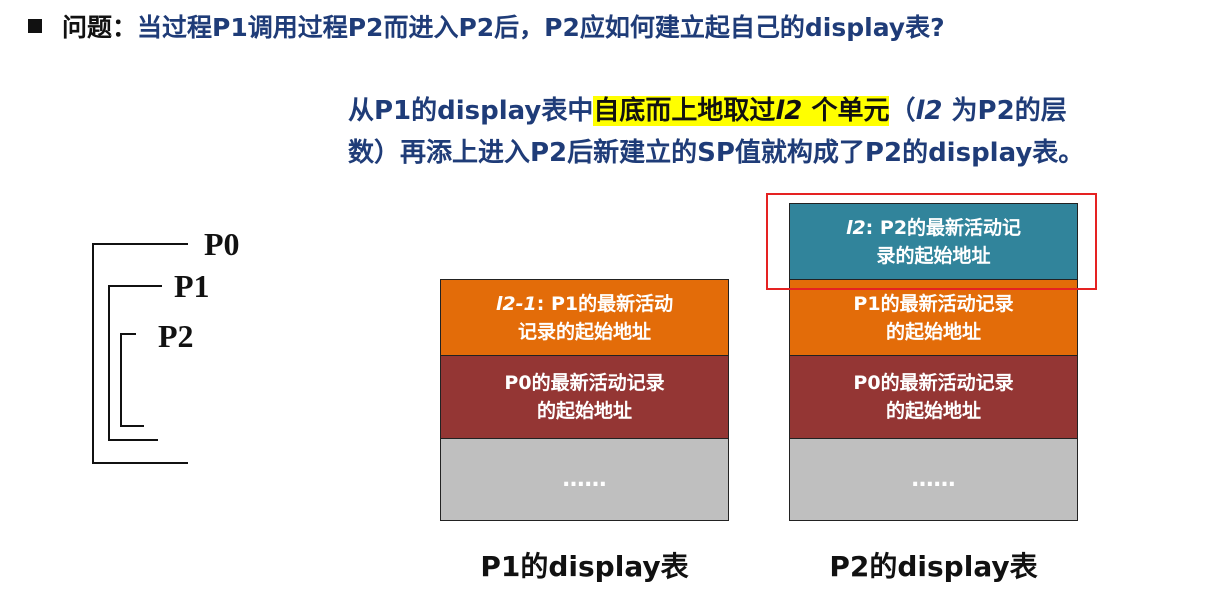 The height and width of the screenshot is (592, 1230). What do you see at coordinates (222, 244) in the screenshot?
I see `label-p0: P0` at bounding box center [222, 244].